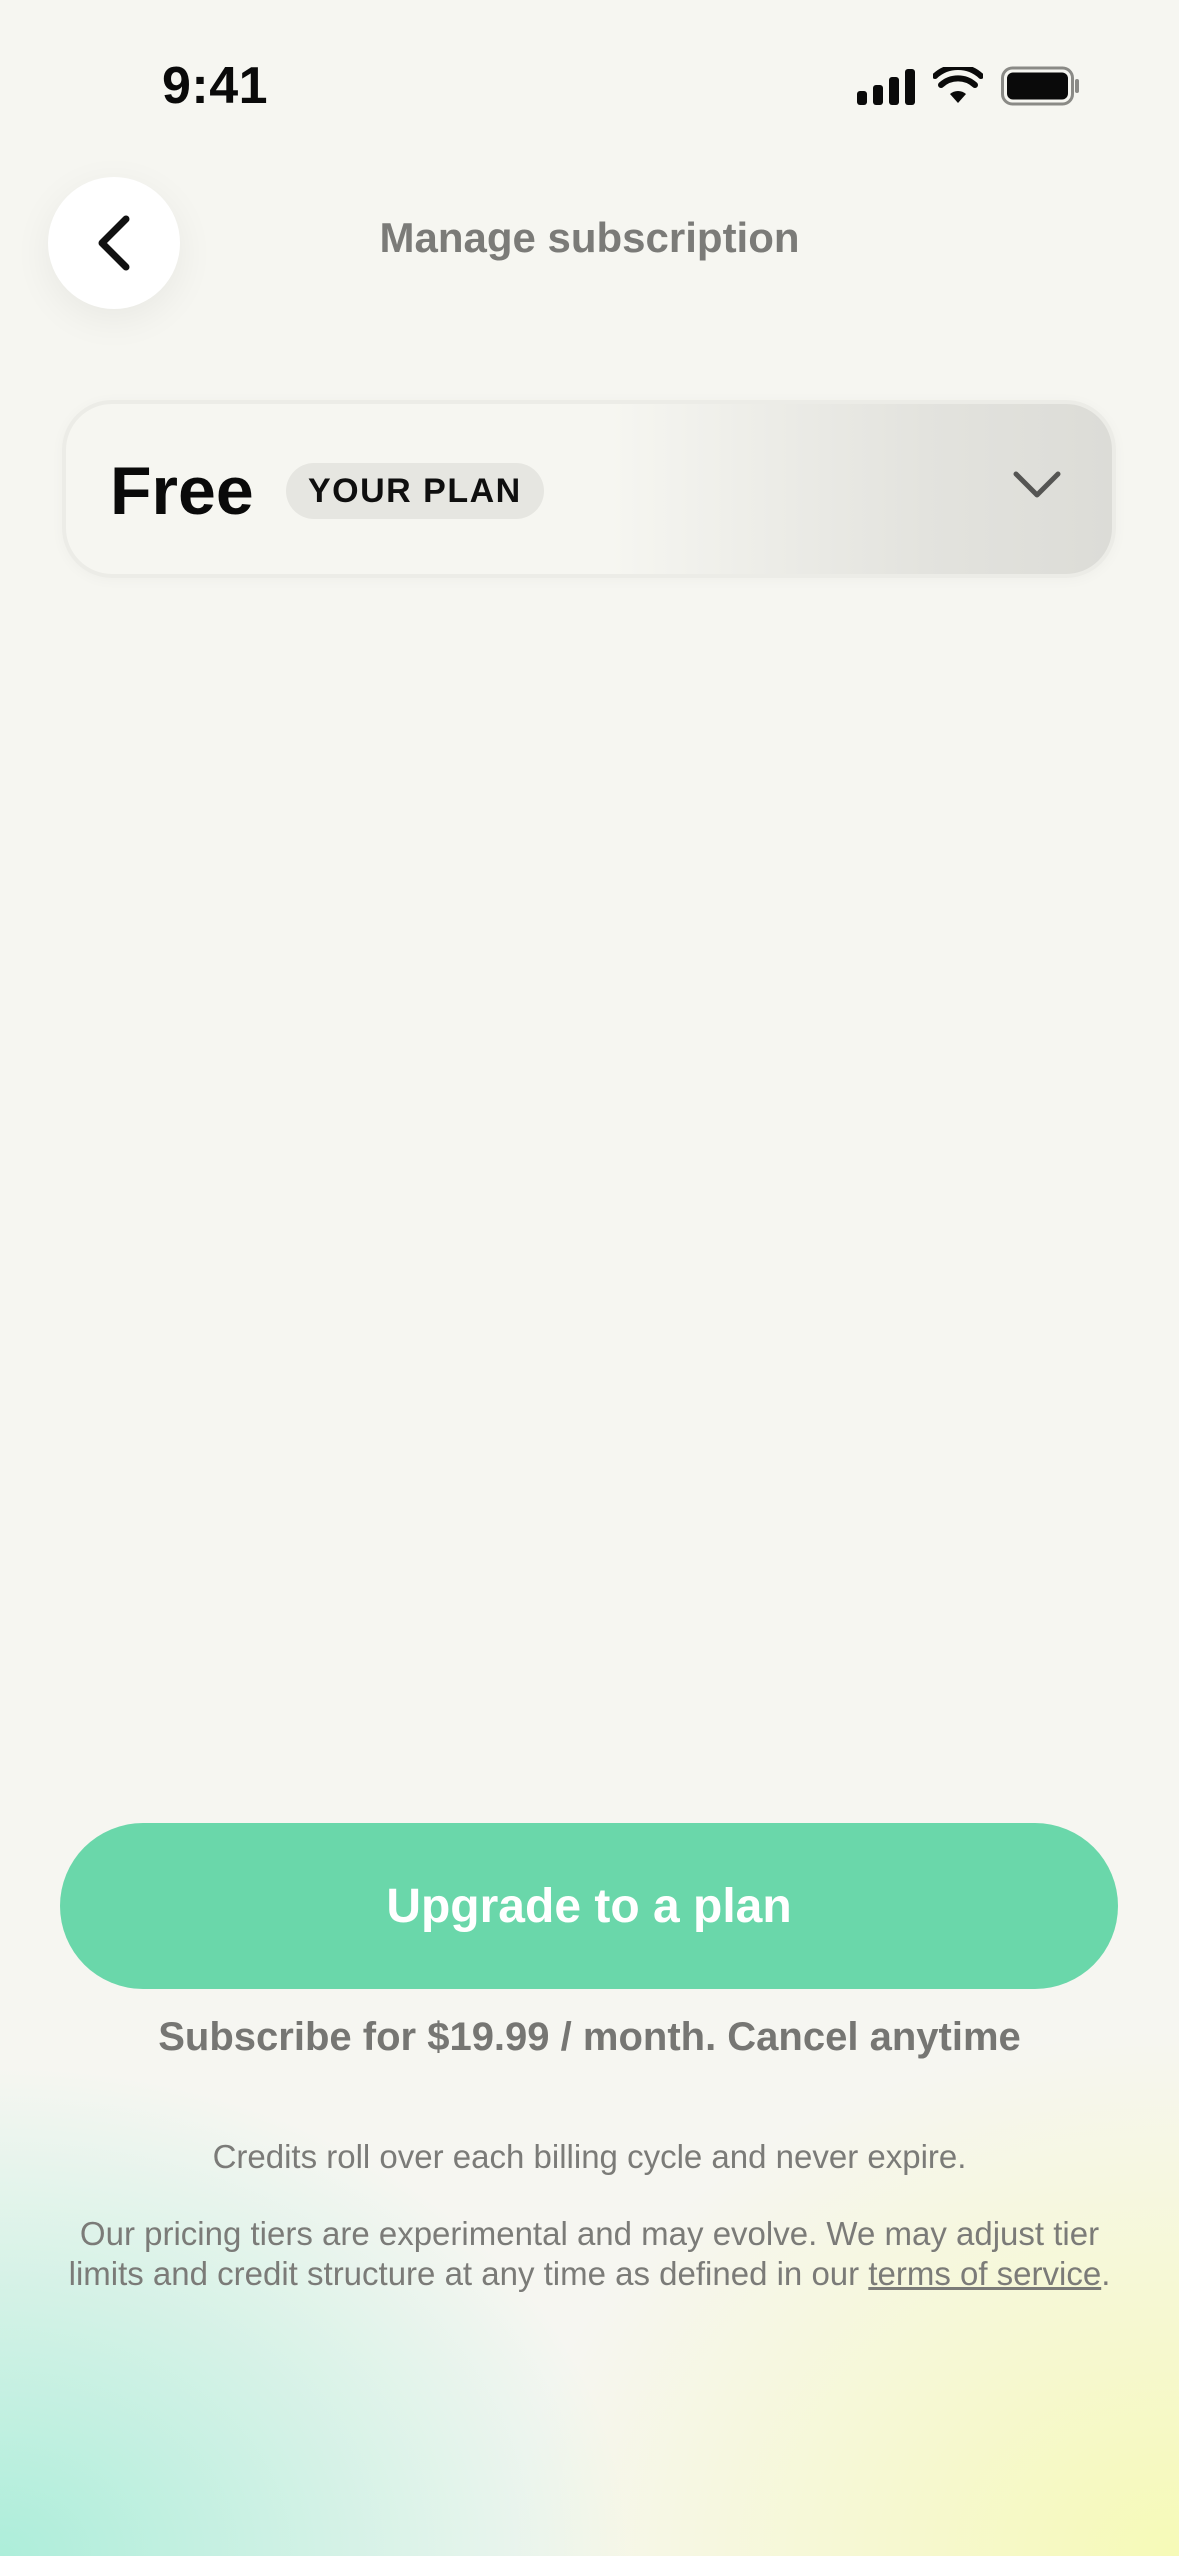 This screenshot has width=1179, height=2556. I want to click on current-plan-card: Free YOUR PLAN, so click(589, 489).